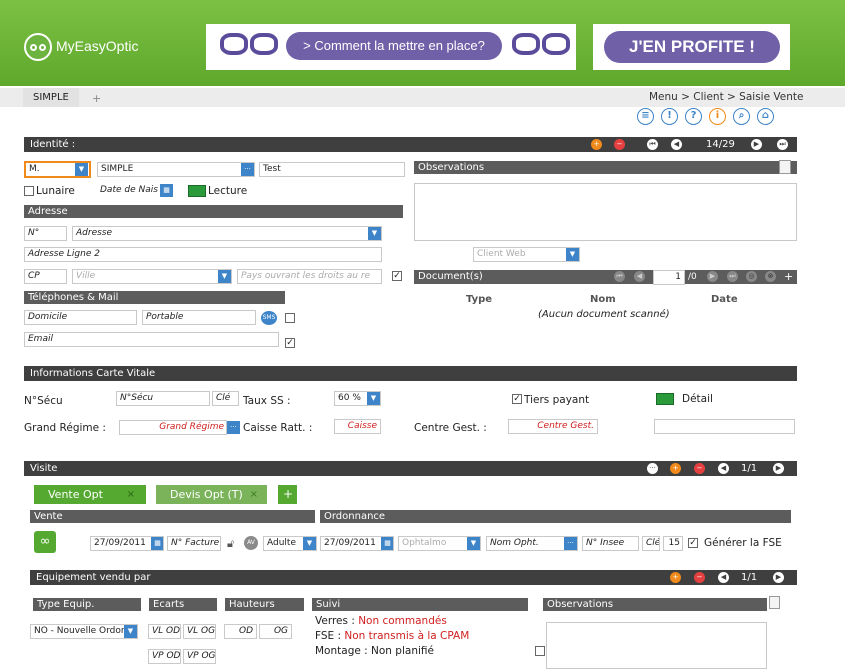 Image resolution: width=845 pixels, height=669 pixels. I want to click on numero-field: N°, so click(45, 233).